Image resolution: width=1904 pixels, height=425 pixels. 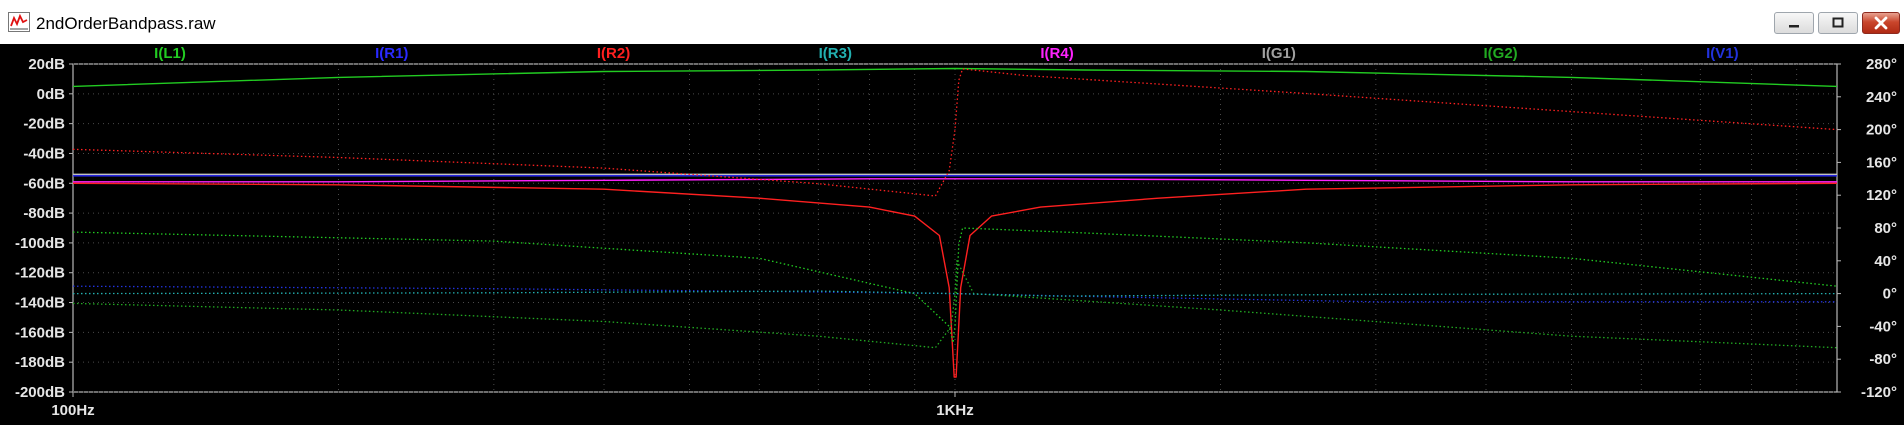 I want to click on left-axis-tick-label: -160dB, so click(x=40, y=332).